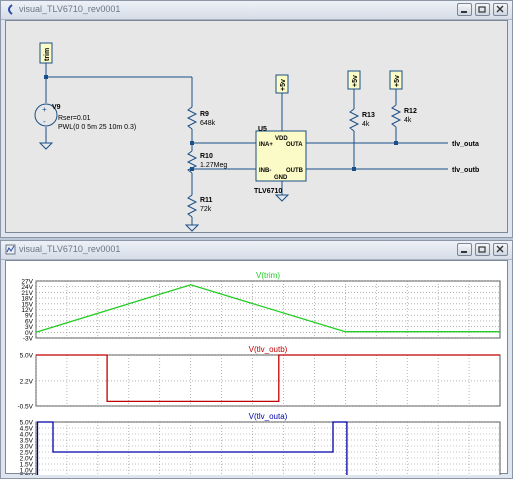 The width and height of the screenshot is (513, 479). What do you see at coordinates (74, 118) in the screenshot?
I see `rser-label: Rser=0.01` at bounding box center [74, 118].